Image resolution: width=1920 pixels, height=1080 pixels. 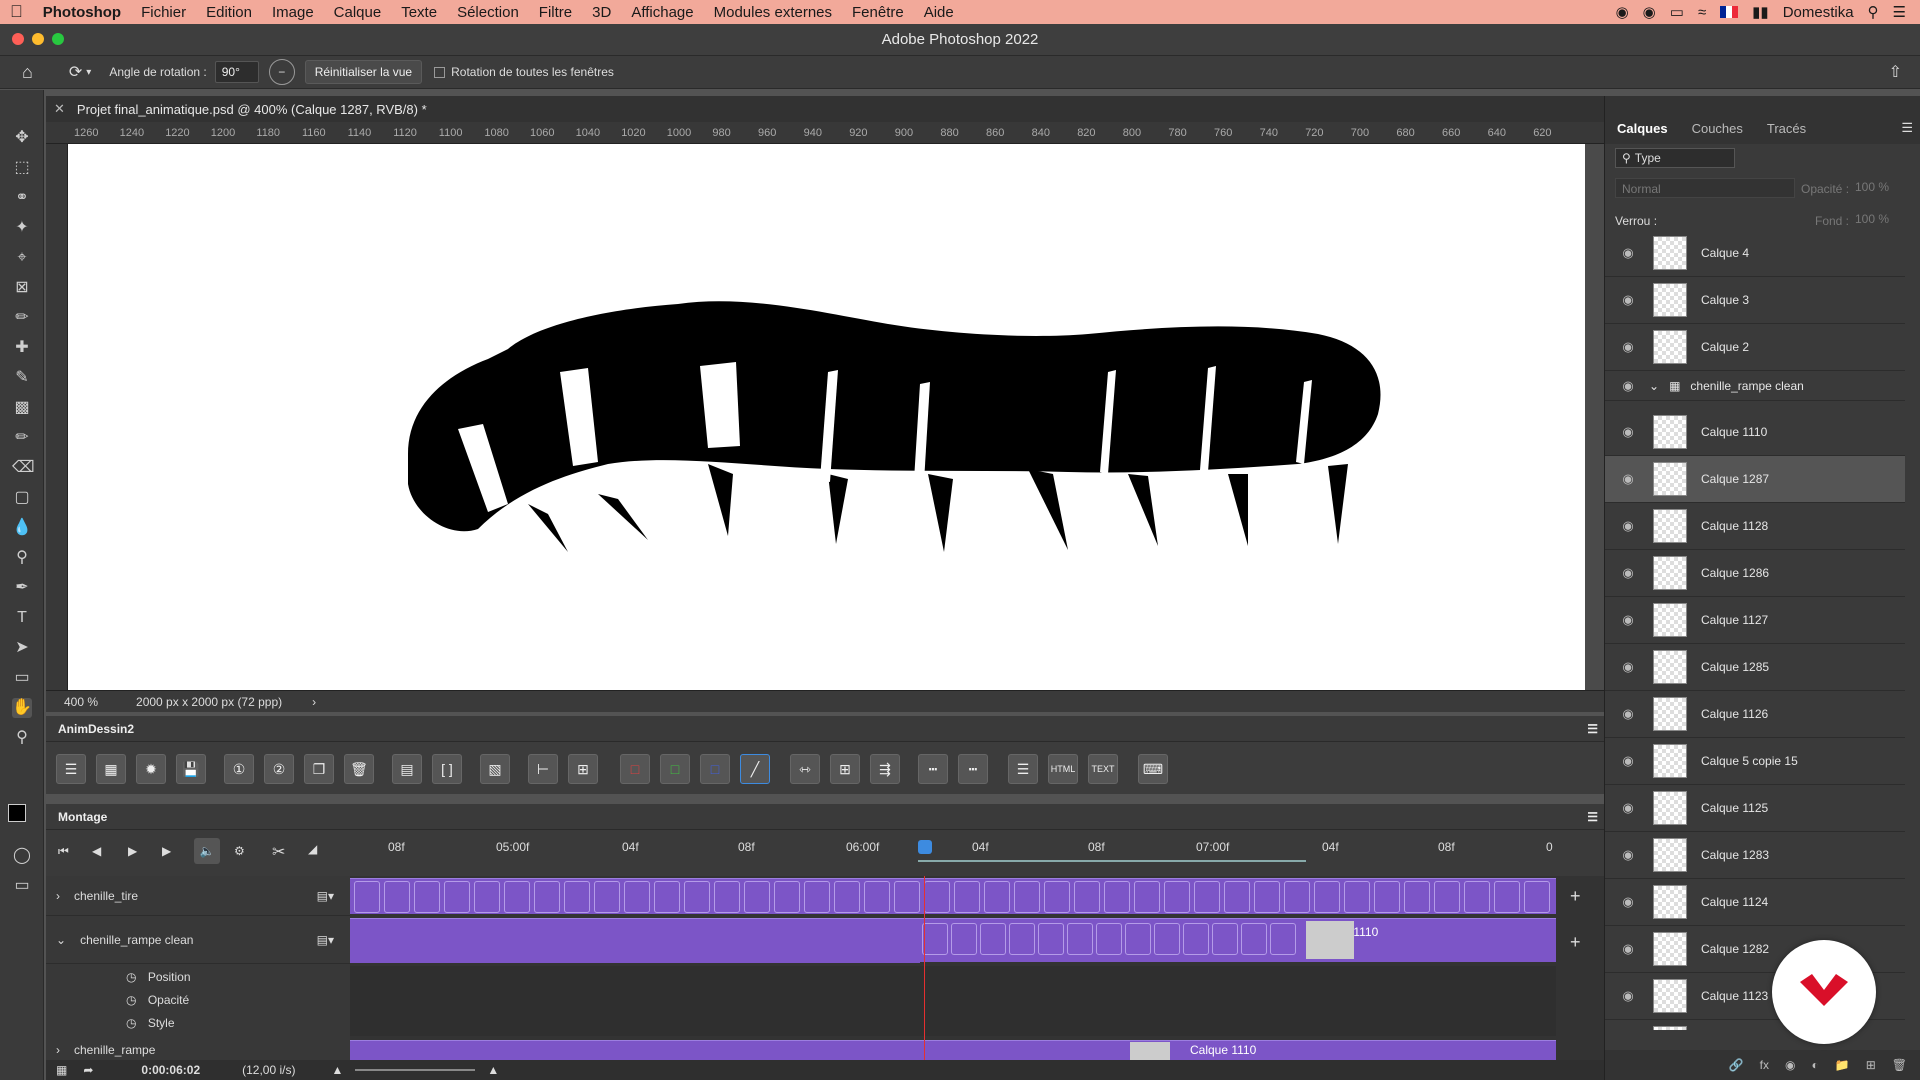 What do you see at coordinates (61, 1070) in the screenshot?
I see `frame-mode-icon: ▦` at bounding box center [61, 1070].